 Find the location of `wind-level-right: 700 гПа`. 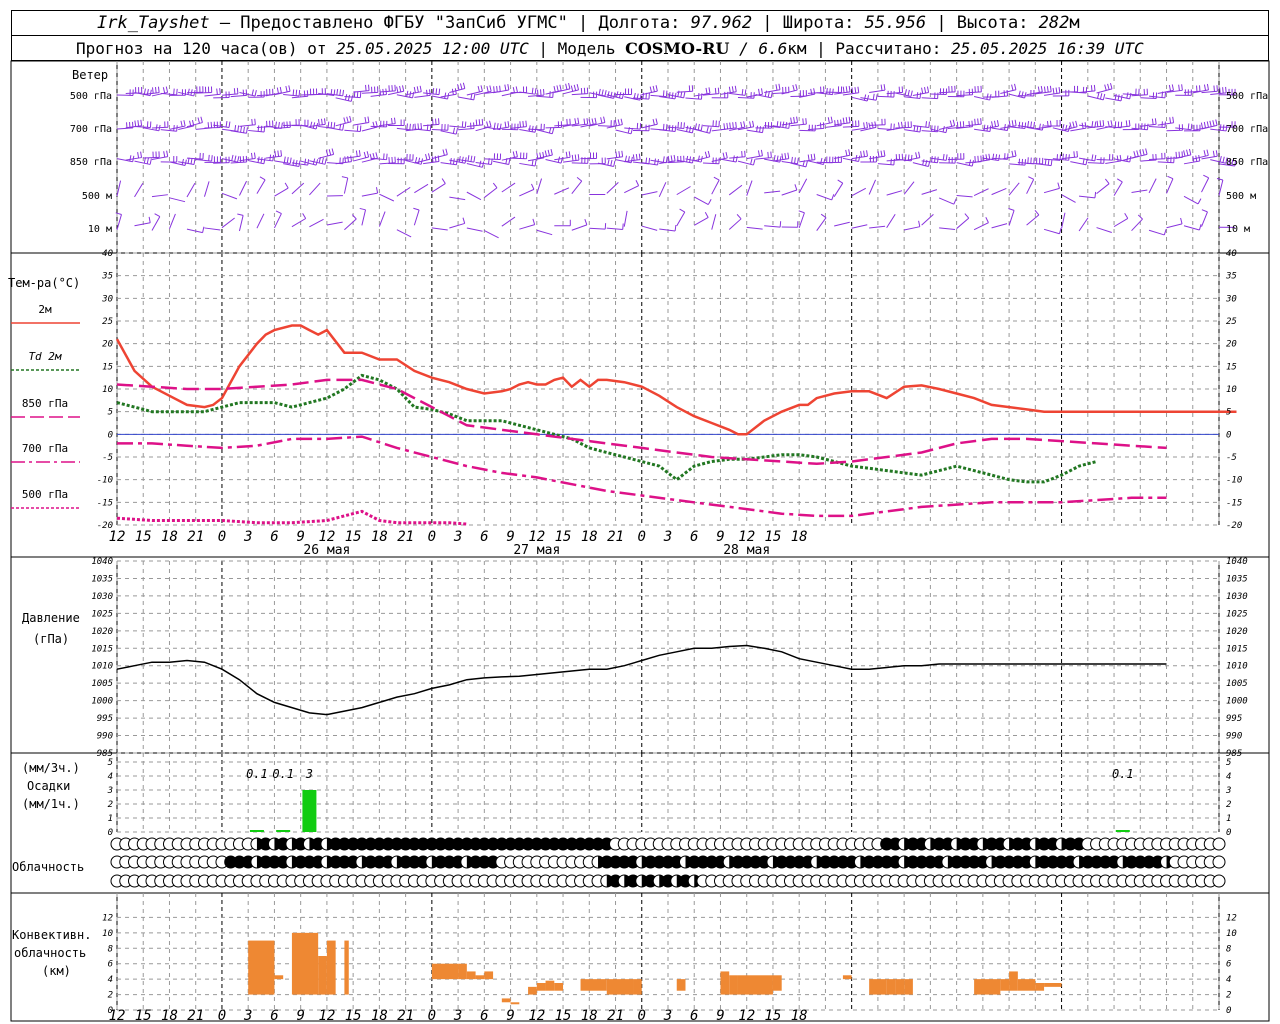

wind-level-right: 700 гПа is located at coordinates (1247, 129).